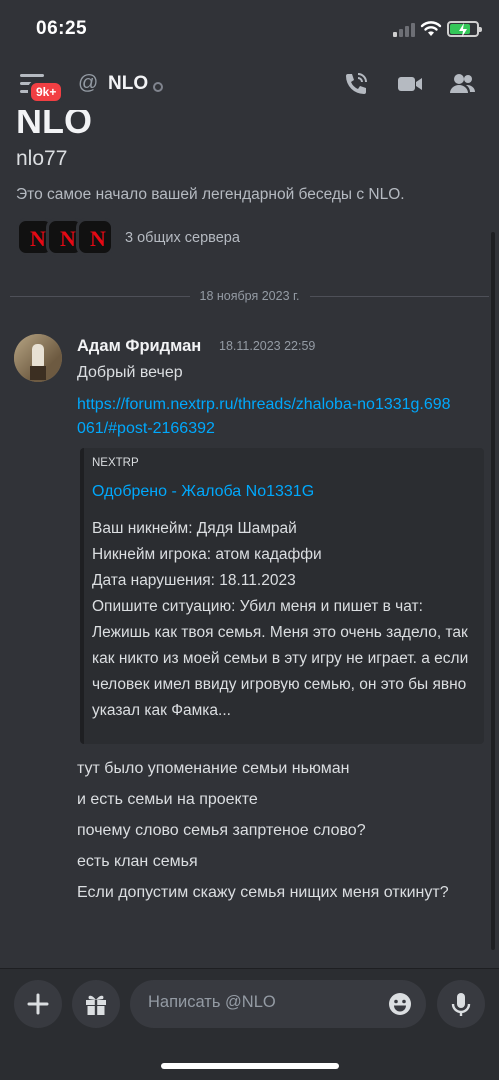 Image resolution: width=499 pixels, height=1080 pixels. I want to click on date-divider: 18 ноября 2023 г., so click(249, 296).